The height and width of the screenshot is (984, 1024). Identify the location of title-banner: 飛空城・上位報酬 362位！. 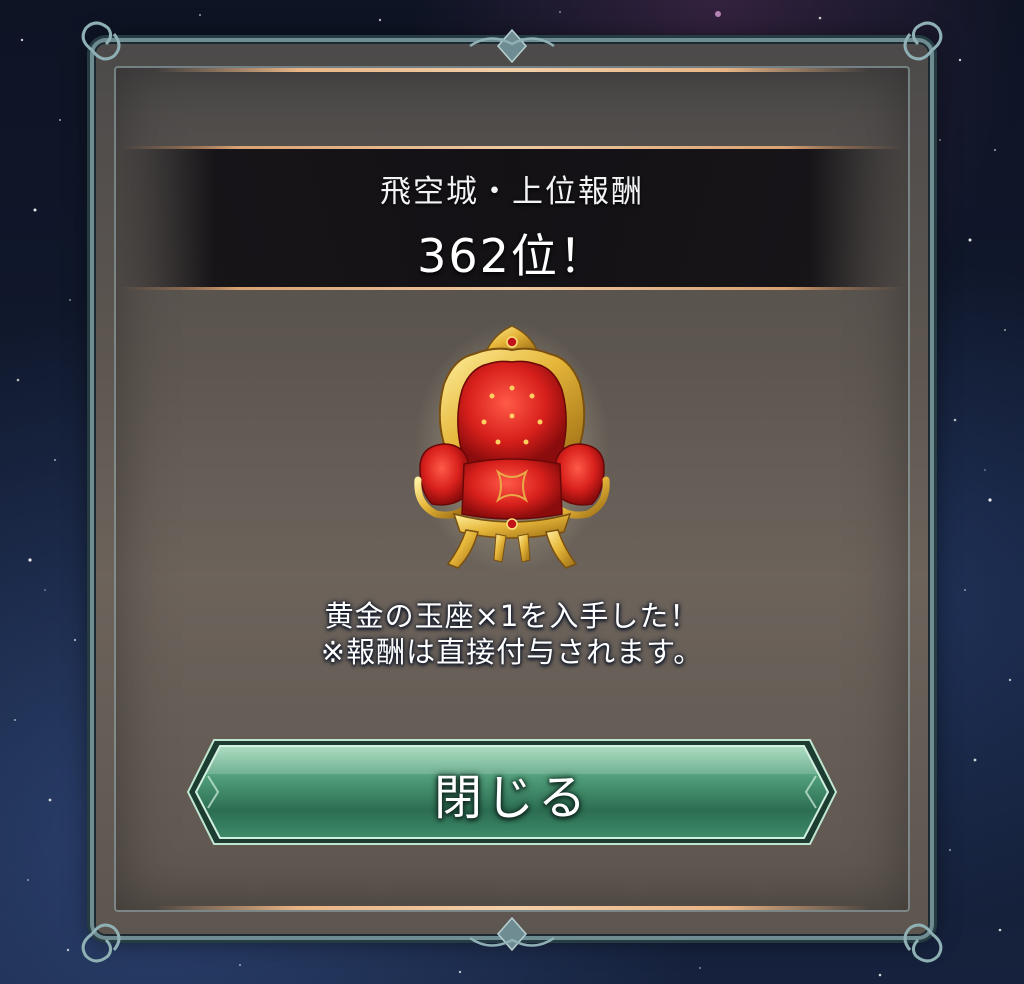
(512, 218).